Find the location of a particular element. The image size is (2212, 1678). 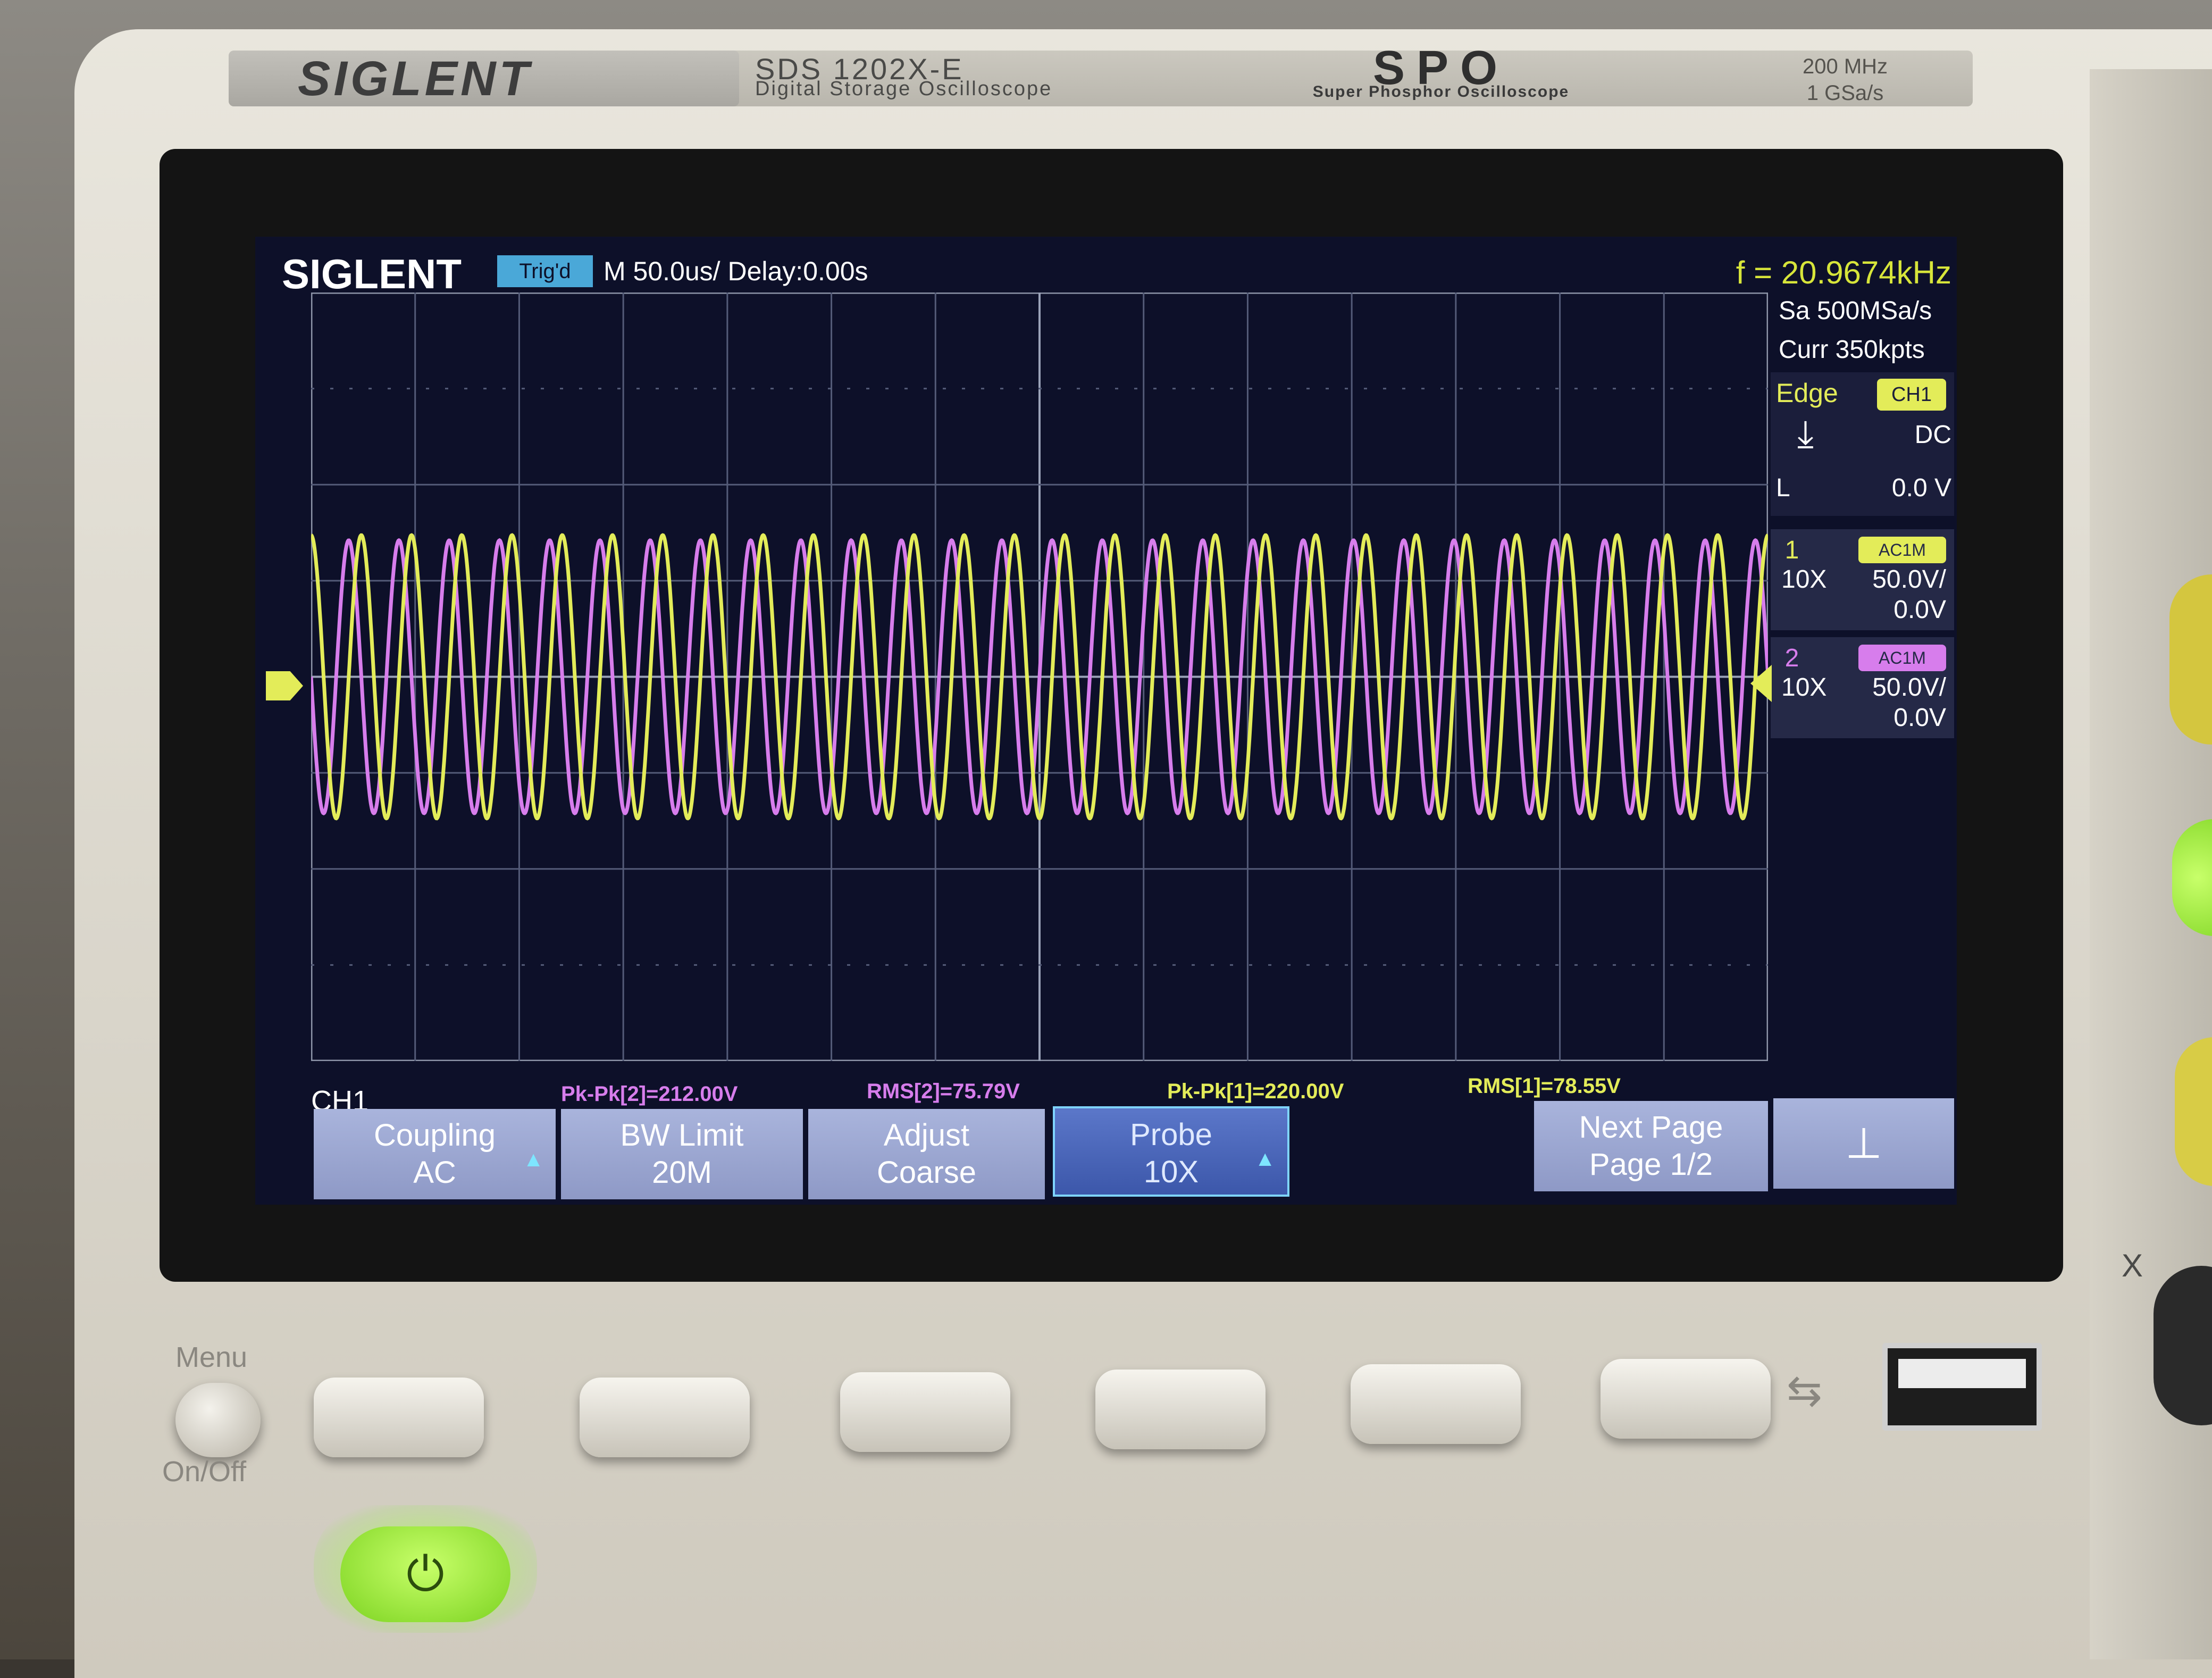

menu-onoff-button is located at coordinates (218, 1420).